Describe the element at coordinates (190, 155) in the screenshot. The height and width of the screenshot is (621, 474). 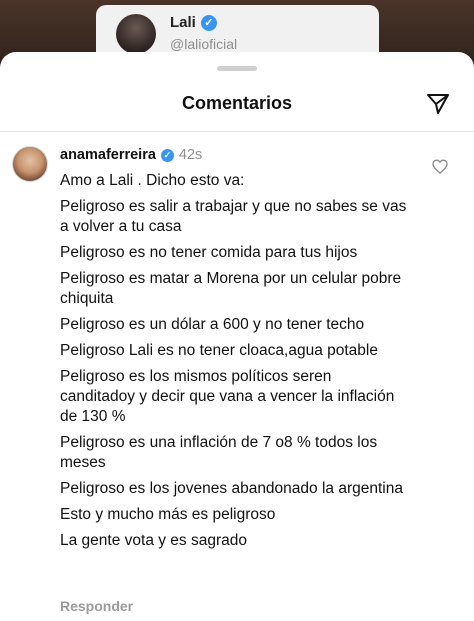
I see `comment-time: 42s` at that location.